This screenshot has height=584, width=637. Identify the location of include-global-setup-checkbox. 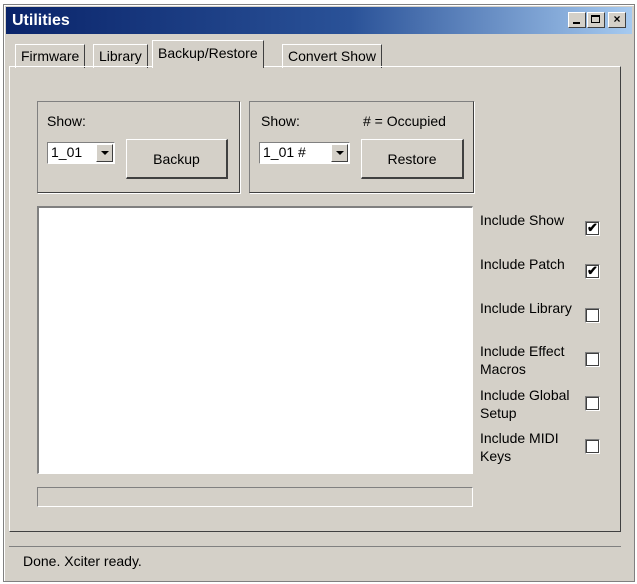
(592, 403).